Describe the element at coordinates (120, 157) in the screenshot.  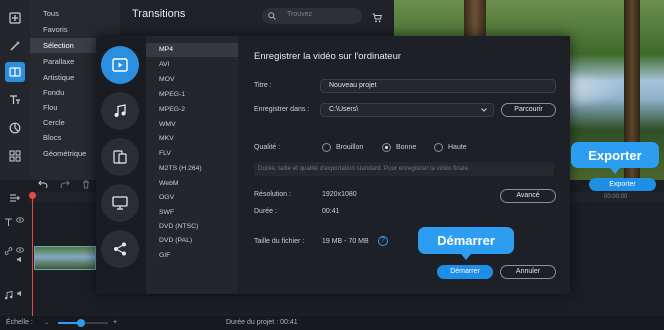
I see `export-devices-icon` at that location.